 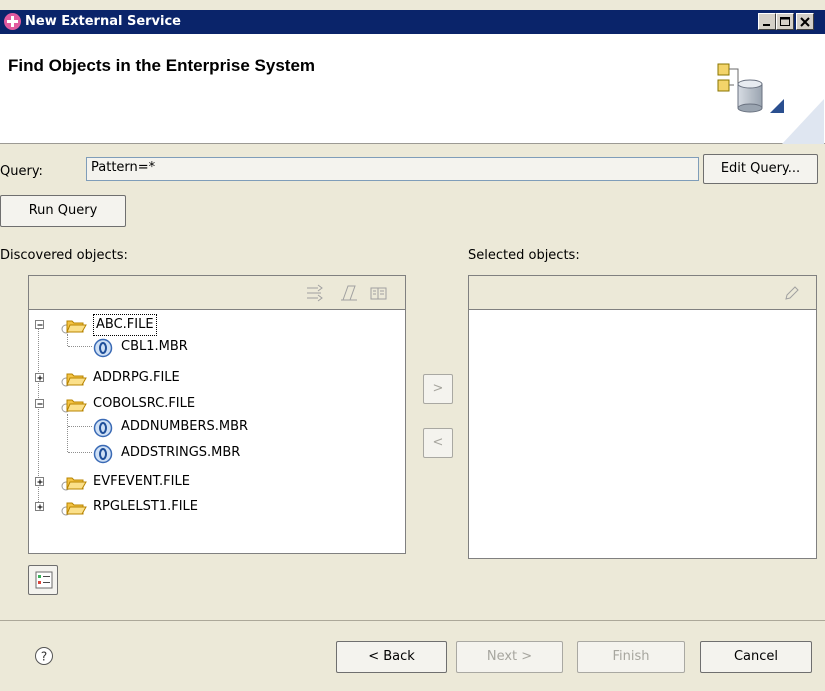 I want to click on query-field: Pattern=*, so click(x=392, y=169).